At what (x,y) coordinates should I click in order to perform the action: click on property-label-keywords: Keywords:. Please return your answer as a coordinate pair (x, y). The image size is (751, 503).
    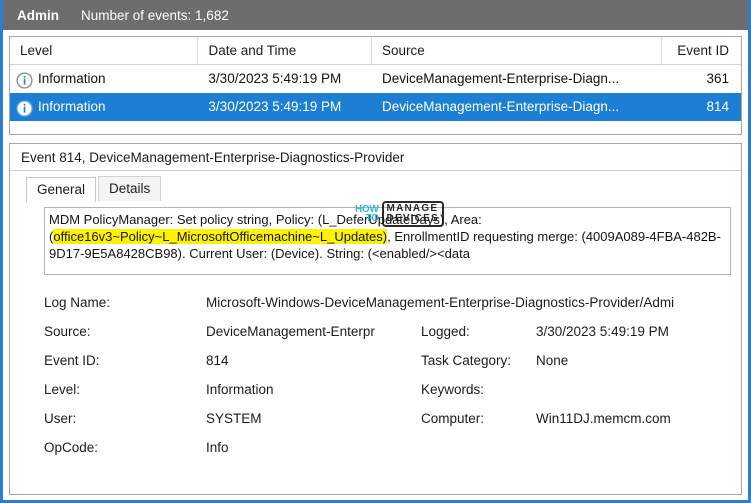
    Looking at the image, I should click on (453, 389).